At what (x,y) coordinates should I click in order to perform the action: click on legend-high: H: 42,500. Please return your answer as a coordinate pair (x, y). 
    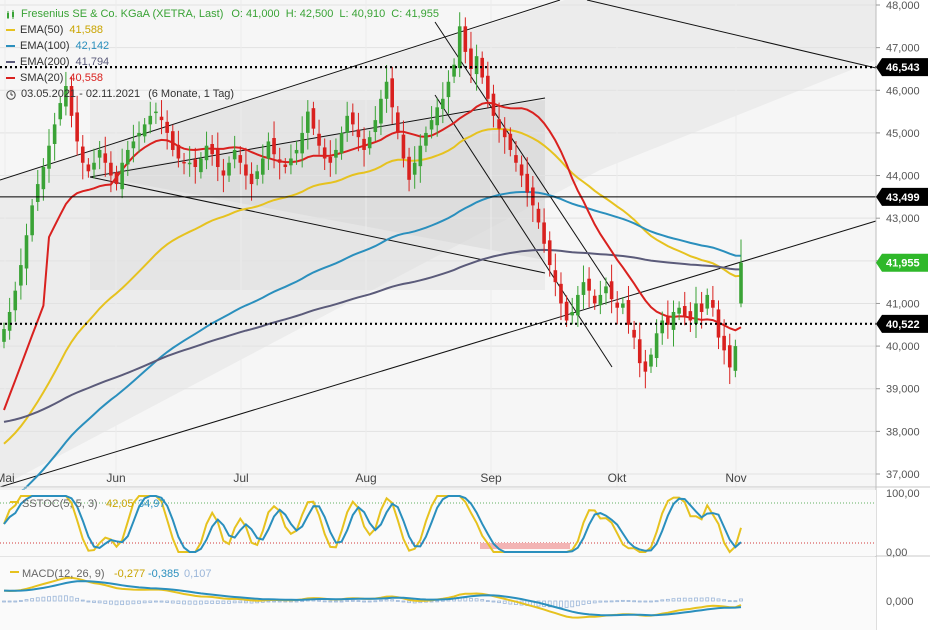
    Looking at the image, I should click on (309, 14).